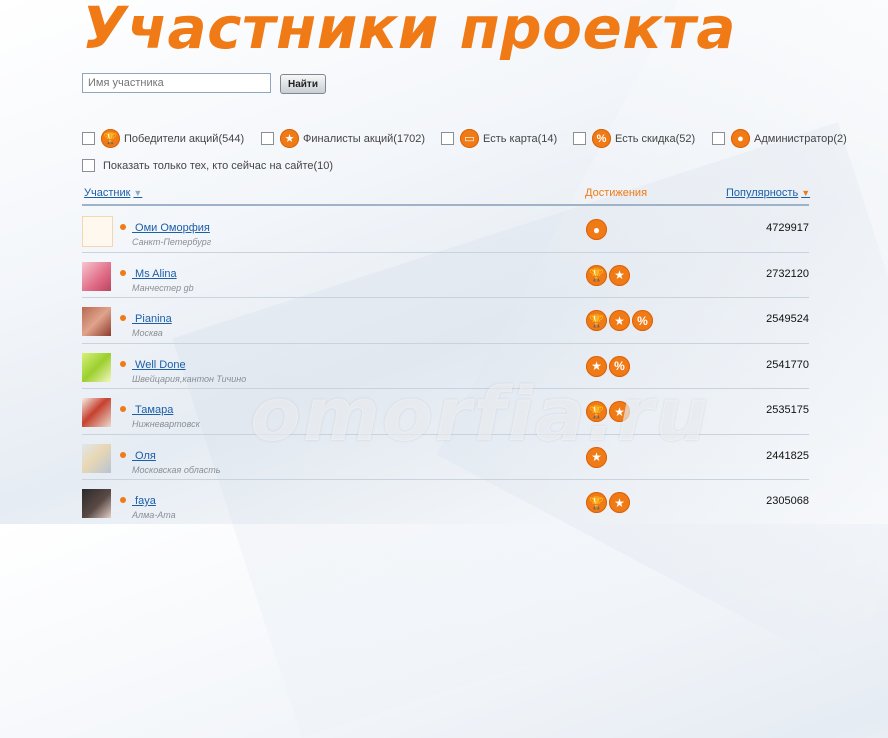 This screenshot has width=888, height=738. I want to click on member-city: Санкт-Петербург, so click(172, 242).